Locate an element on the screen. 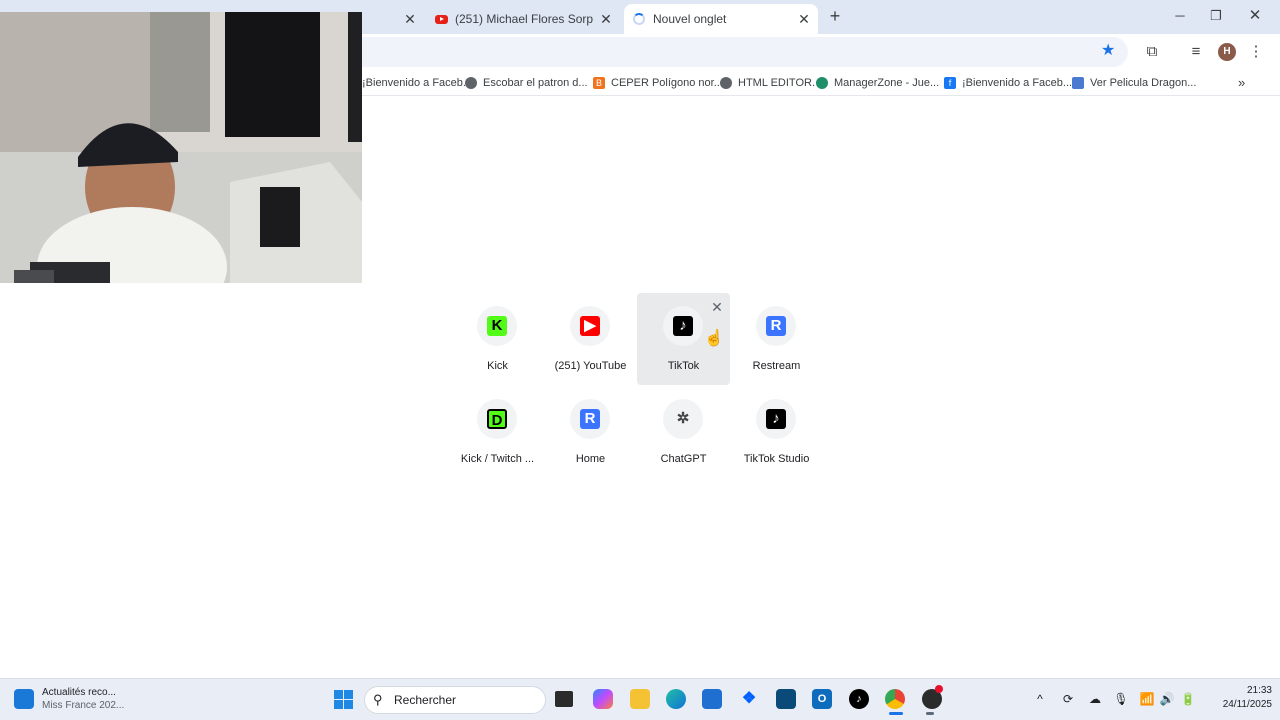  browser-tab-active: Nouvel onglet ✕ is located at coordinates (721, 19).